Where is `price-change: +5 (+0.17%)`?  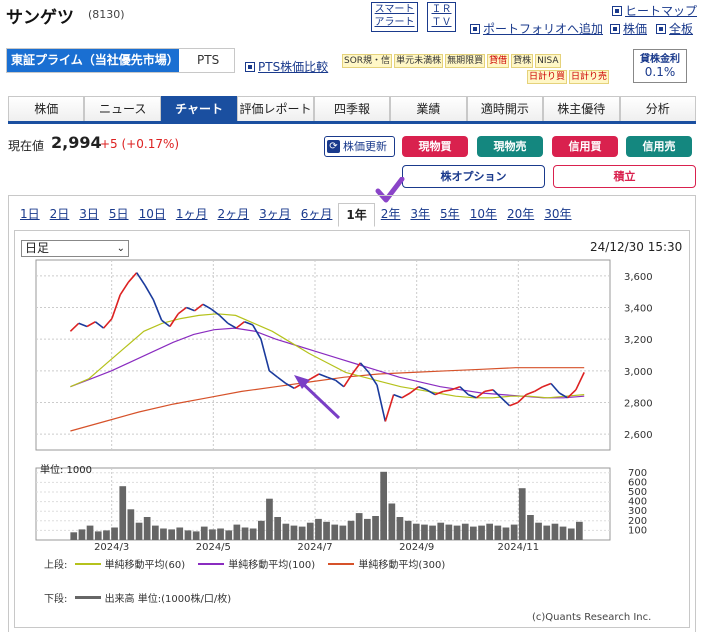
price-change: +5 (+0.17%) is located at coordinates (140, 144).